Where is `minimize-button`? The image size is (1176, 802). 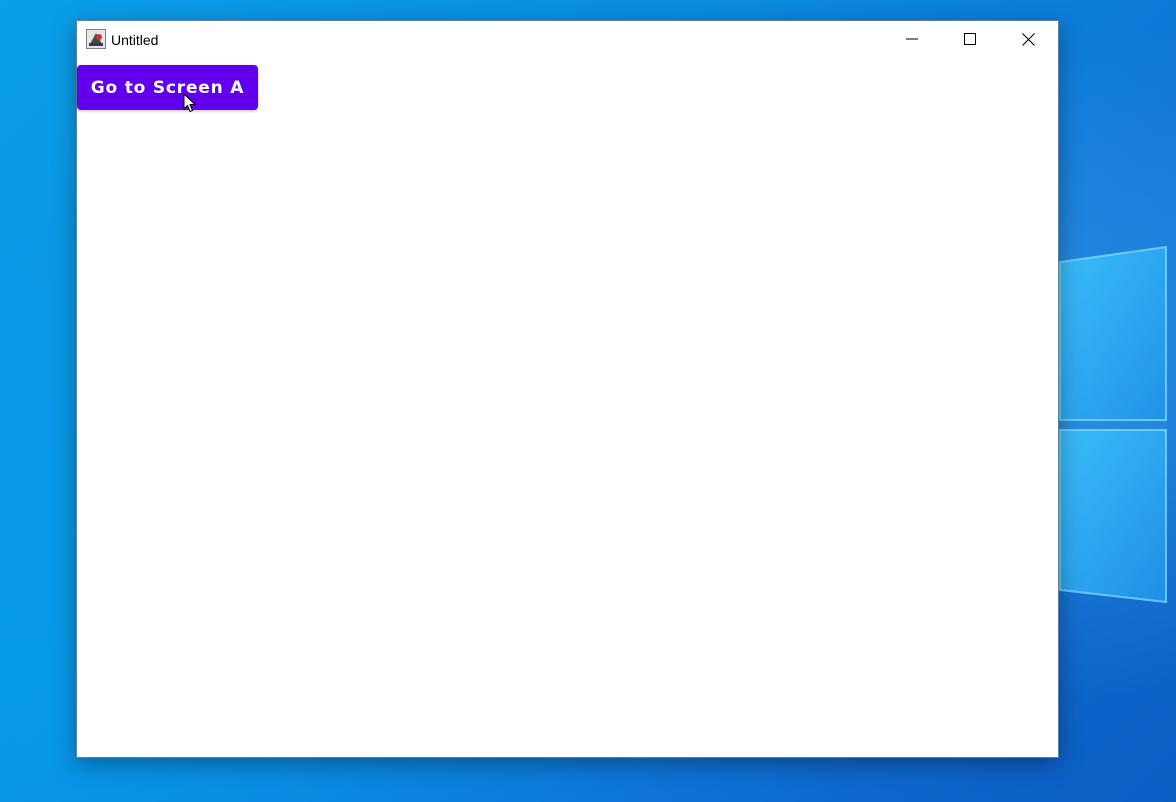 minimize-button is located at coordinates (912, 39).